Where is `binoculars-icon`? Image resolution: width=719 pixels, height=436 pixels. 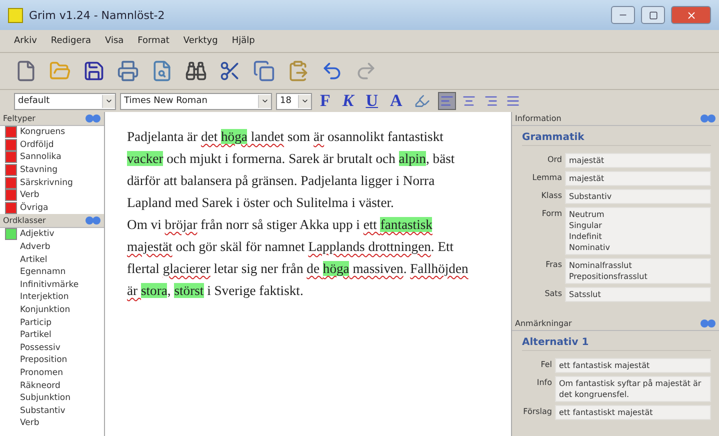
binoculars-icon is located at coordinates (196, 71).